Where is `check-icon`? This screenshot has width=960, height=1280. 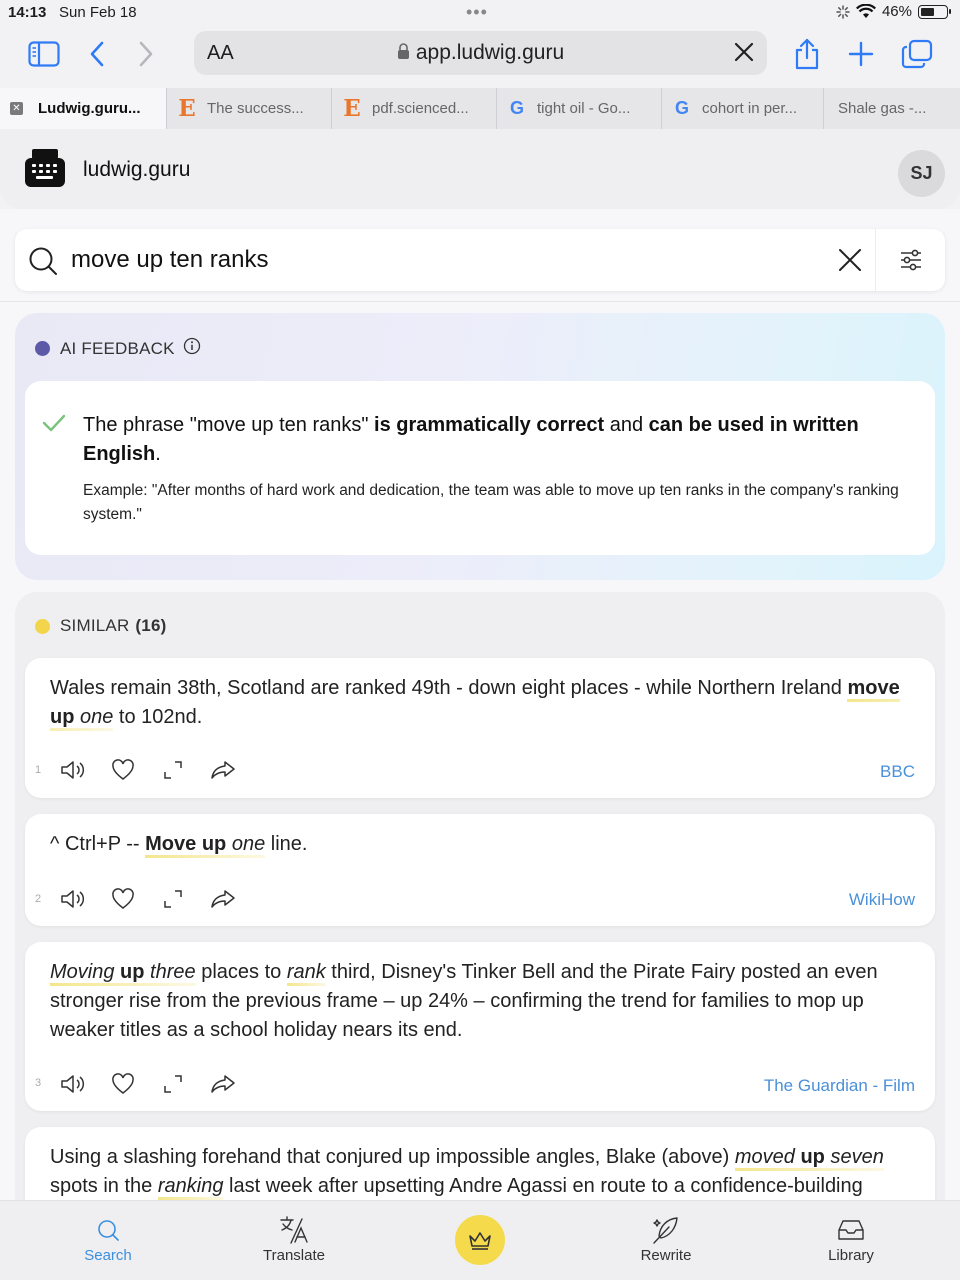
check-icon is located at coordinates (54, 425).